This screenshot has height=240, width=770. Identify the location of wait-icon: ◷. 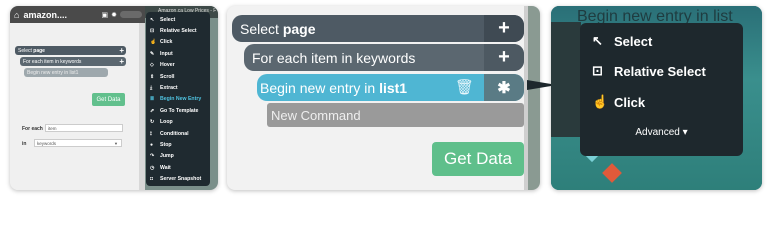
(152, 167).